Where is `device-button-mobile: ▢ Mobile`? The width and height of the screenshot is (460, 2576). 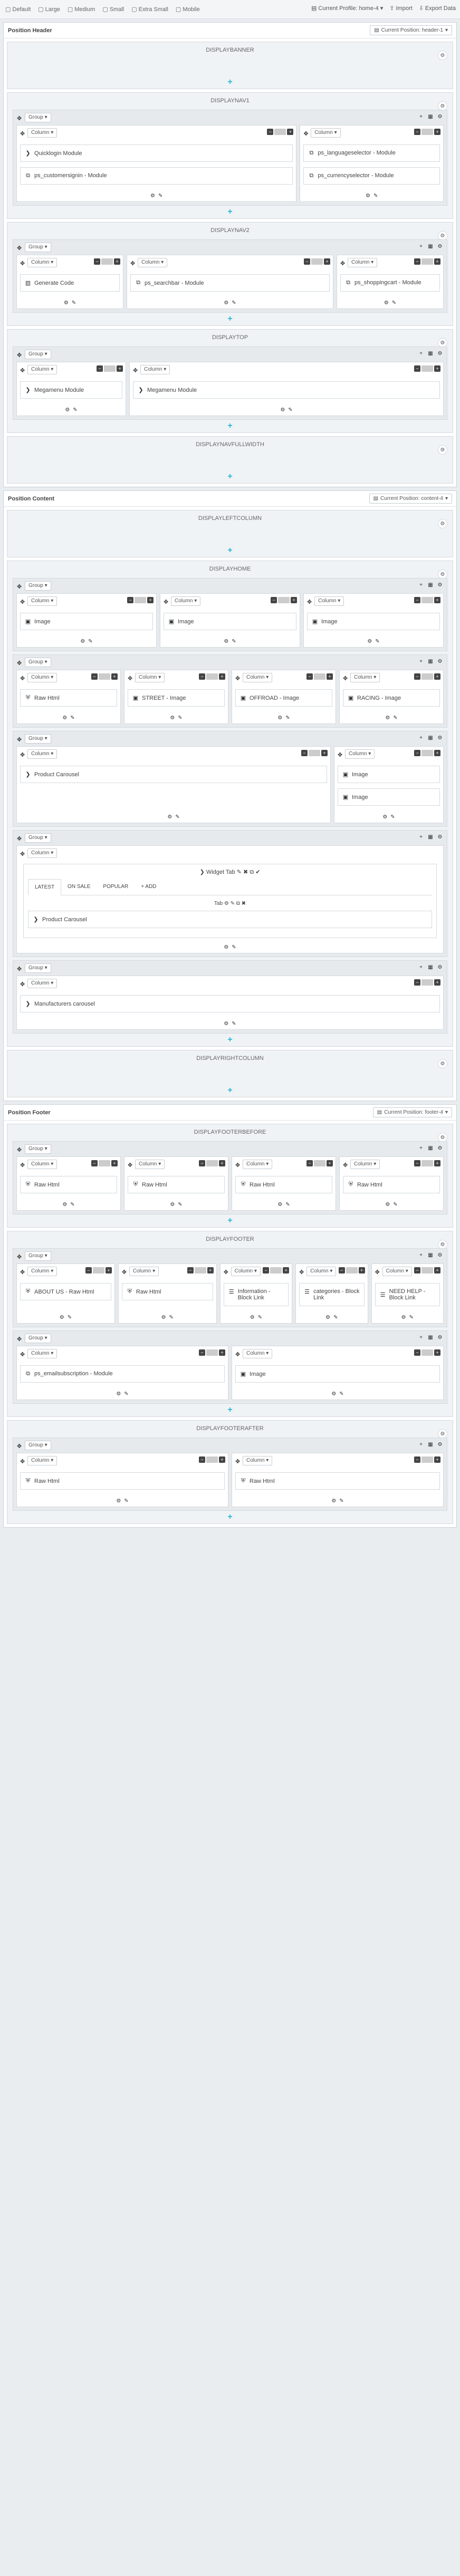
device-button-mobile: ▢ Mobile is located at coordinates (188, 9).